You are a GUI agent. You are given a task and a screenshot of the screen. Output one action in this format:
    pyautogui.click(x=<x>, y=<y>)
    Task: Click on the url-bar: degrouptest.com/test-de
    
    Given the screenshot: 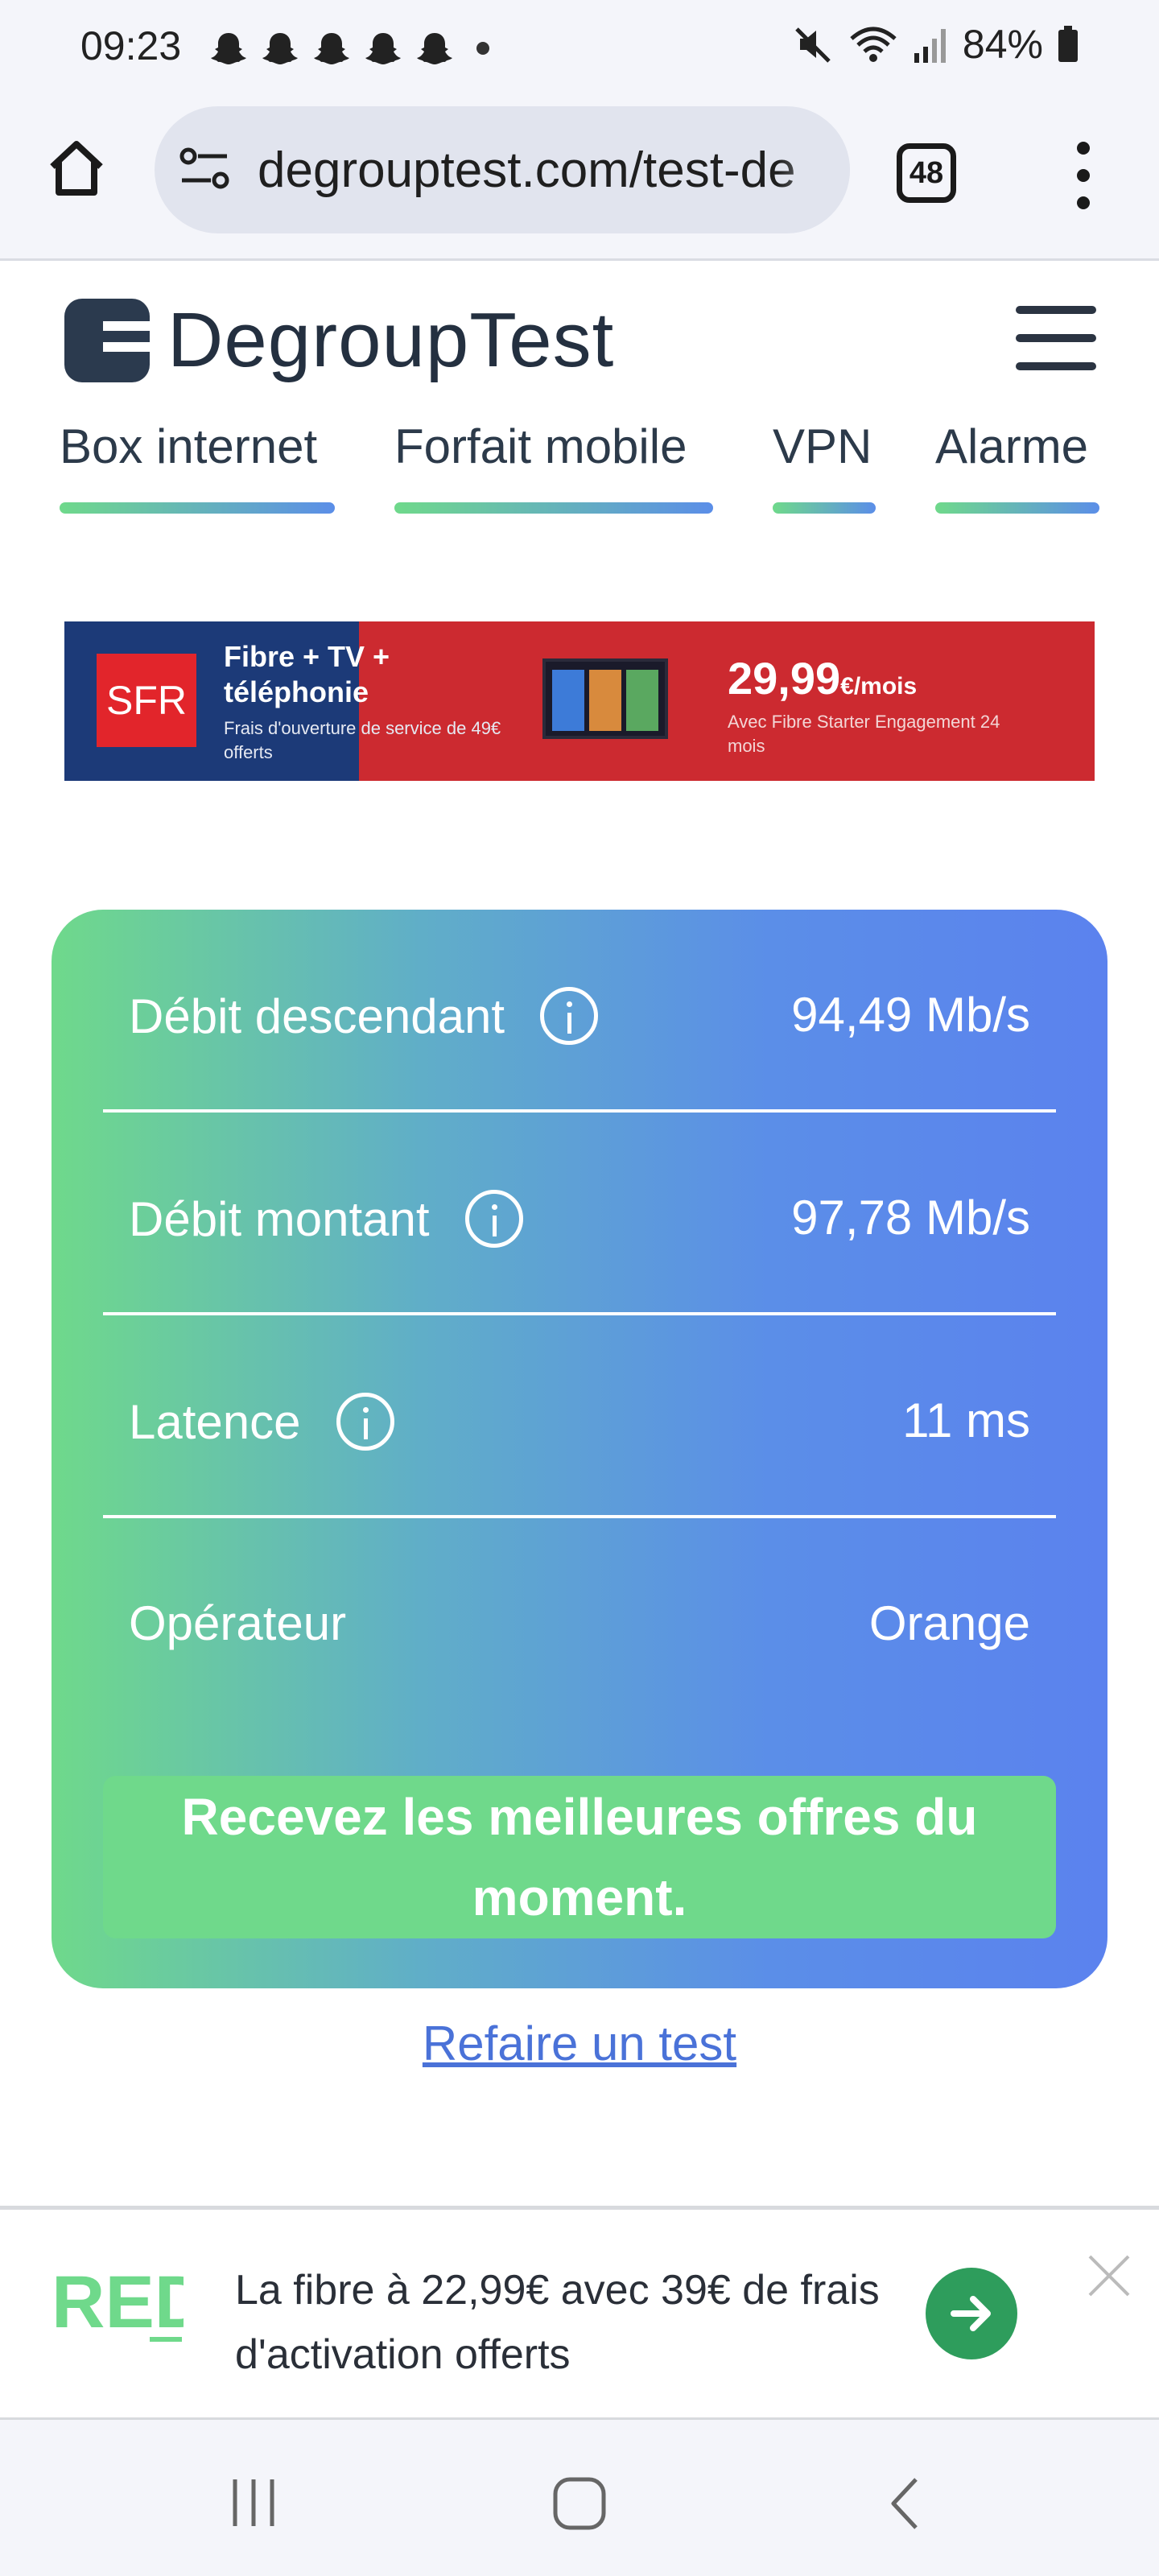 What is the action you would take?
    pyautogui.click(x=502, y=169)
    